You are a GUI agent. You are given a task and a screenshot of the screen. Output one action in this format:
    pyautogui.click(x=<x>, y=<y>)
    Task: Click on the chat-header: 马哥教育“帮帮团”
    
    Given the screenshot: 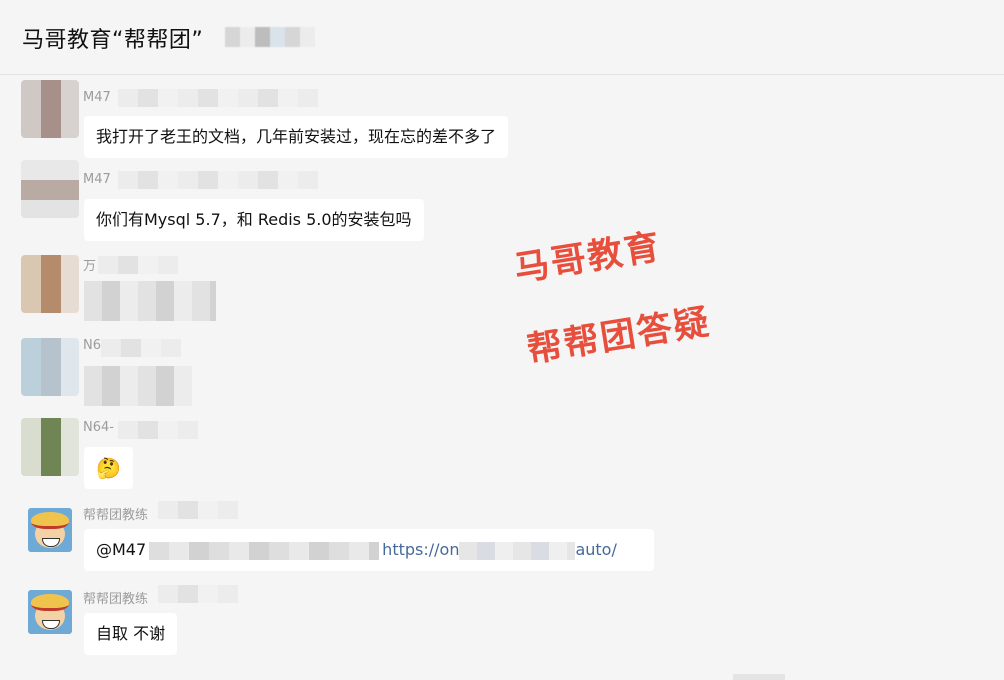 What is the action you would take?
    pyautogui.click(x=502, y=37)
    